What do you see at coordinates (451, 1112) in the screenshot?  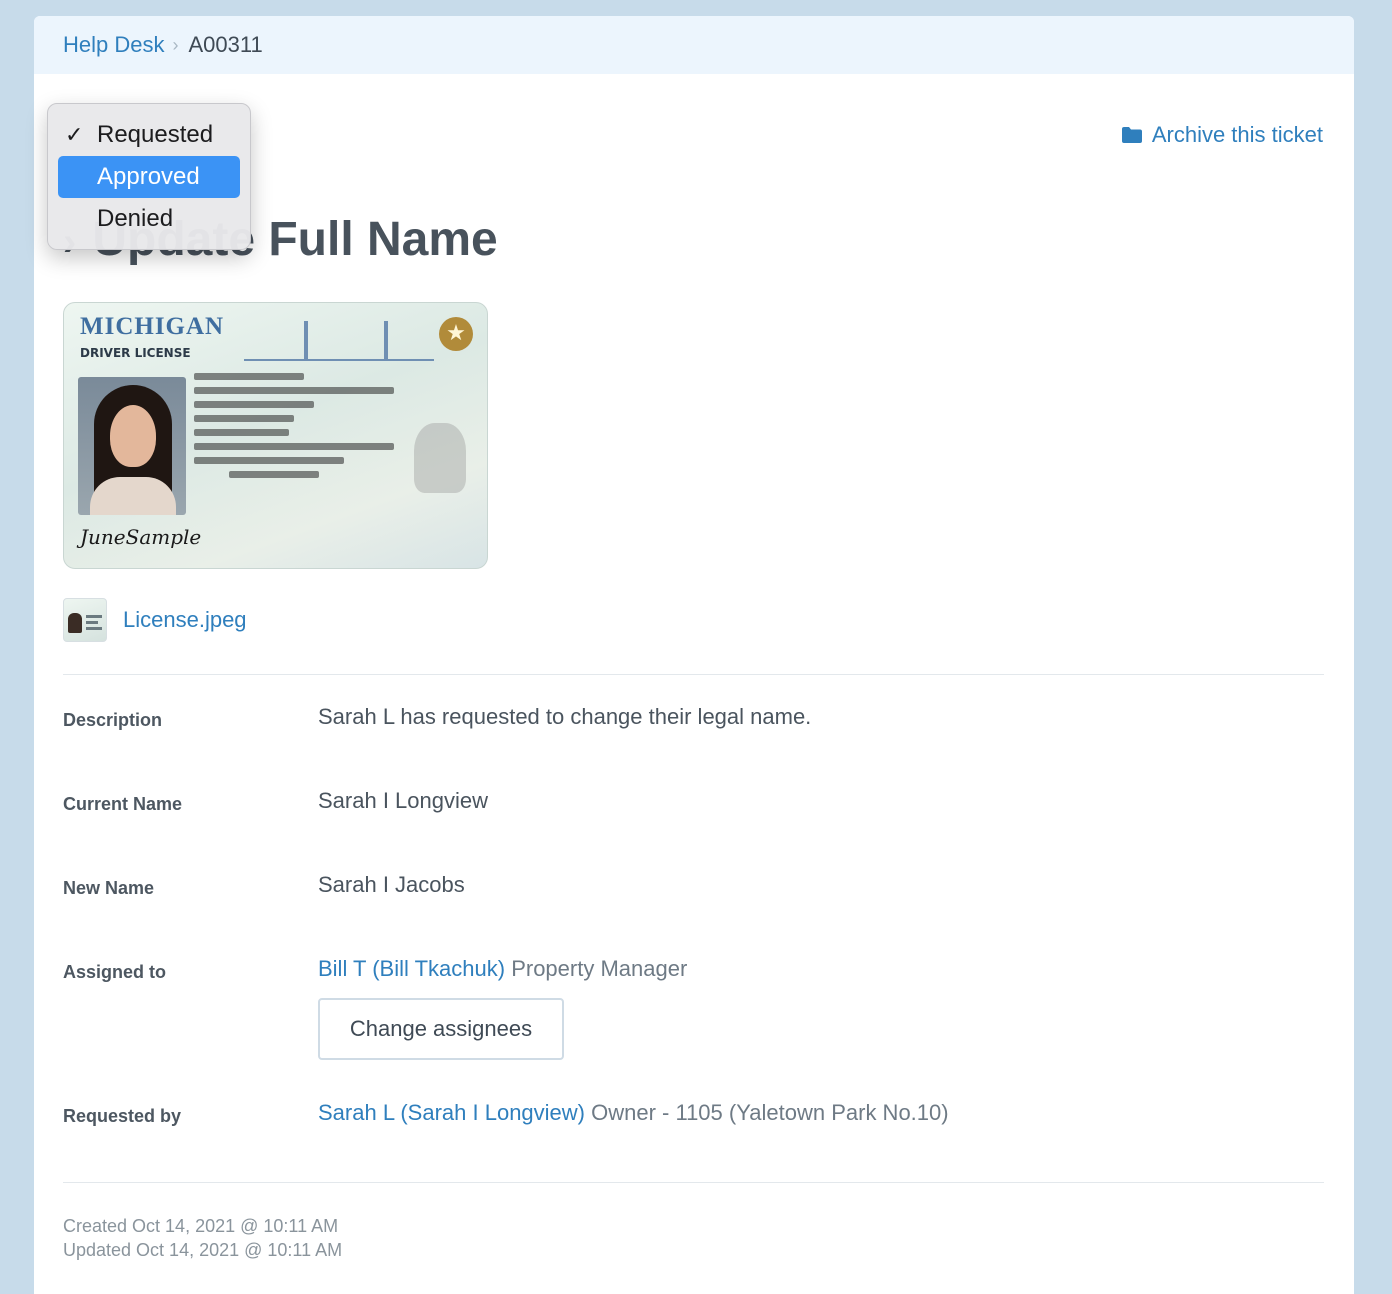 I see `requester-link: Sarah L (Sarah I Longview)` at bounding box center [451, 1112].